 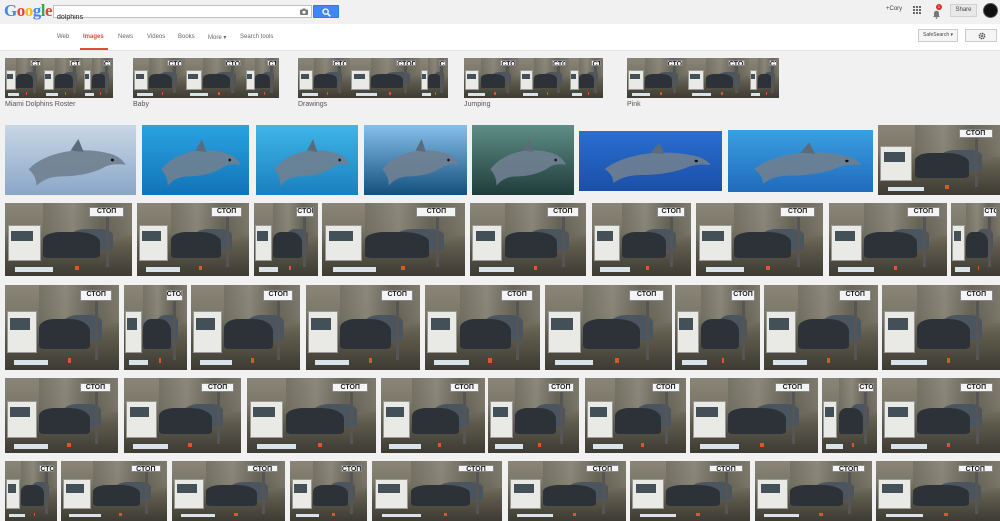 I want to click on related-search-item: СТОП СТОП СТОП Miami Dolphins Roster, so click(x=59, y=83).